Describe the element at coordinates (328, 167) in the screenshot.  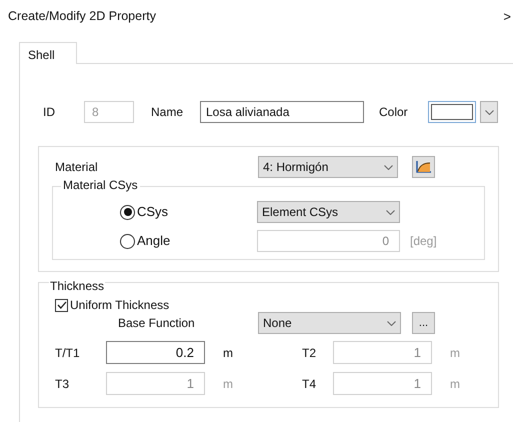
I see `material-dropdown: 4: Hormigón` at that location.